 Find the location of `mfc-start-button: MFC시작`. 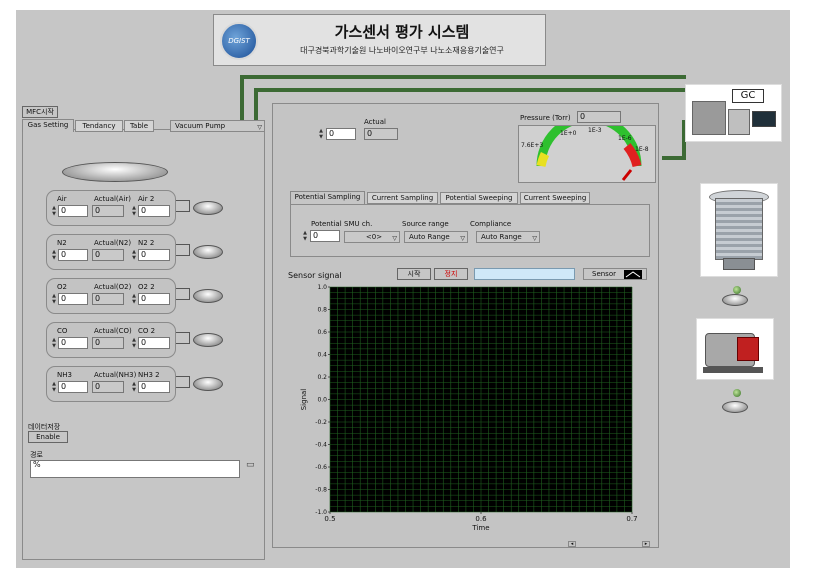

mfc-start-button: MFC시작 is located at coordinates (40, 112).